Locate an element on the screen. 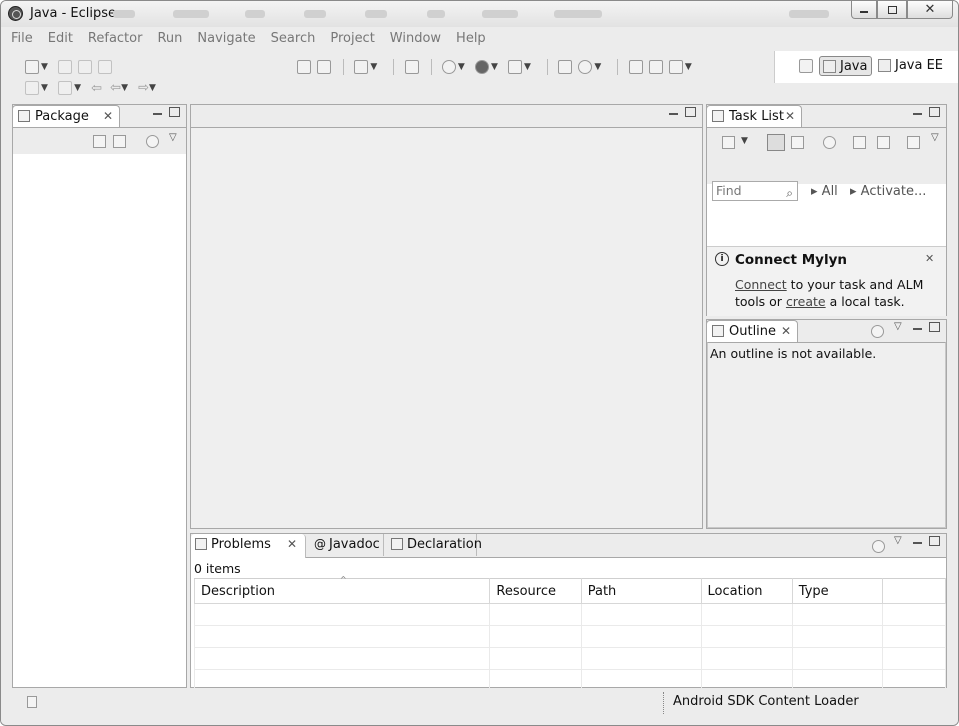 The image size is (959, 726). new-task-icon is located at coordinates (728, 142).